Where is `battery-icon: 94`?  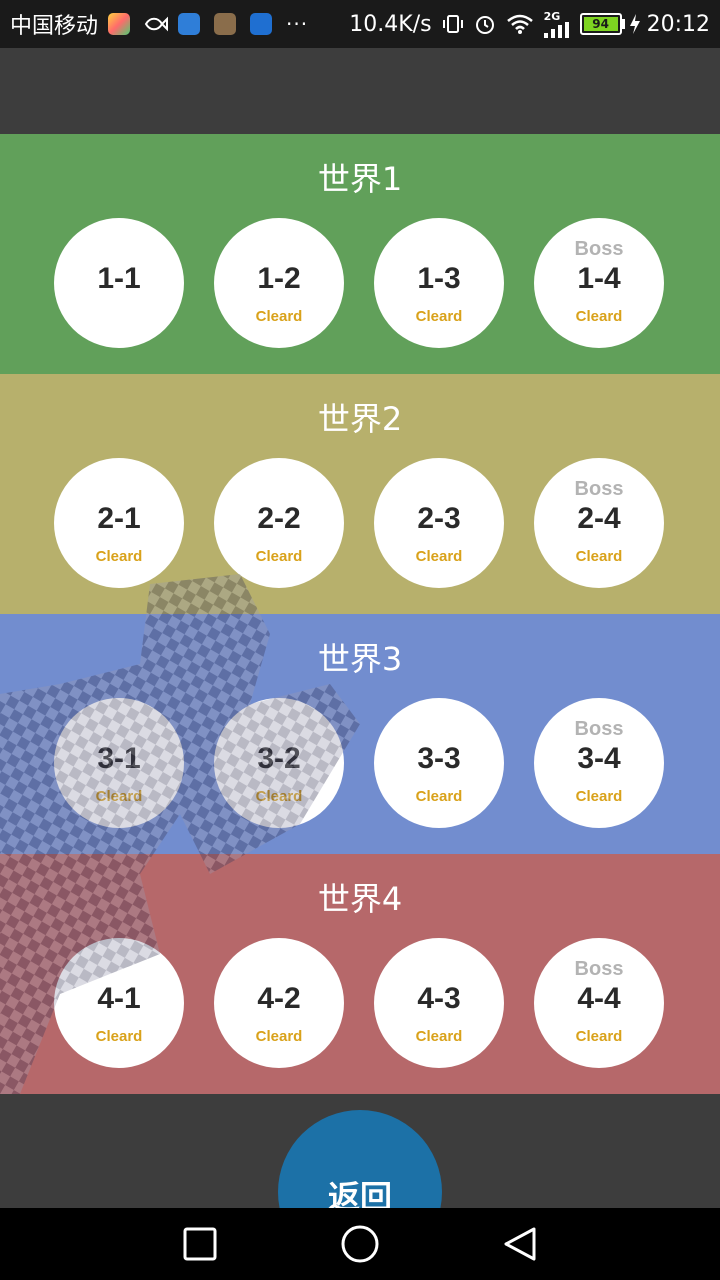
battery-icon: 94 is located at coordinates (602, 24).